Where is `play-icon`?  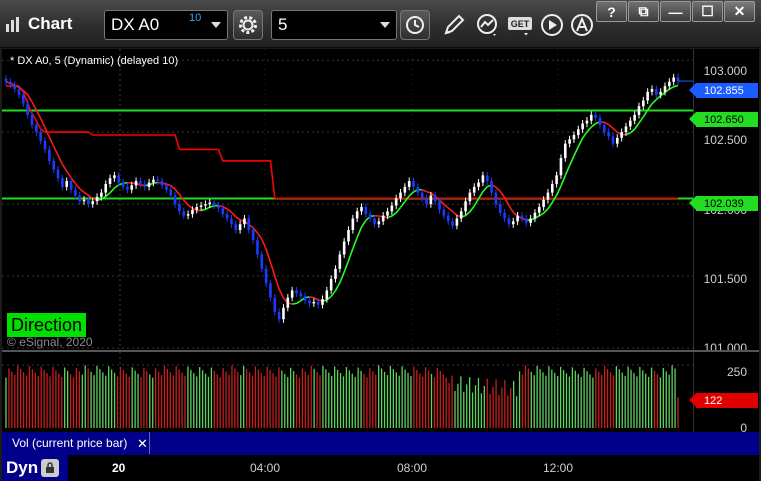
play-icon is located at coordinates (552, 25).